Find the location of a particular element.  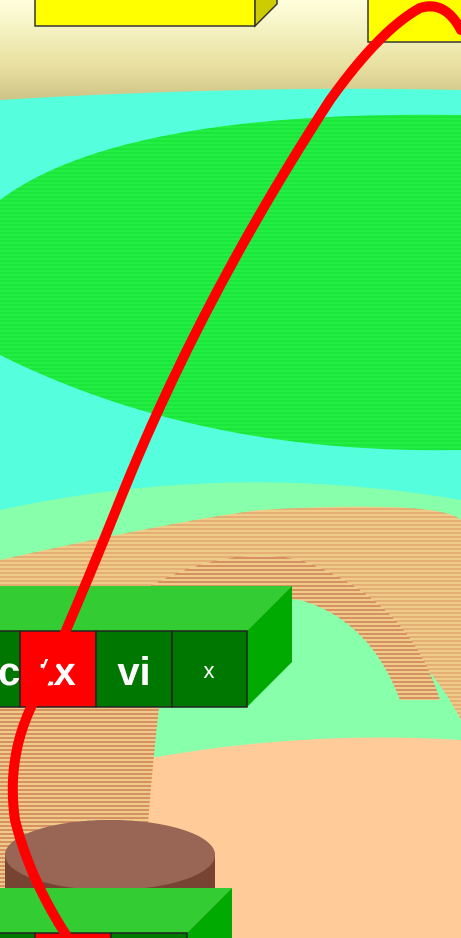

yellow-box-left is located at coordinates (156, 14).